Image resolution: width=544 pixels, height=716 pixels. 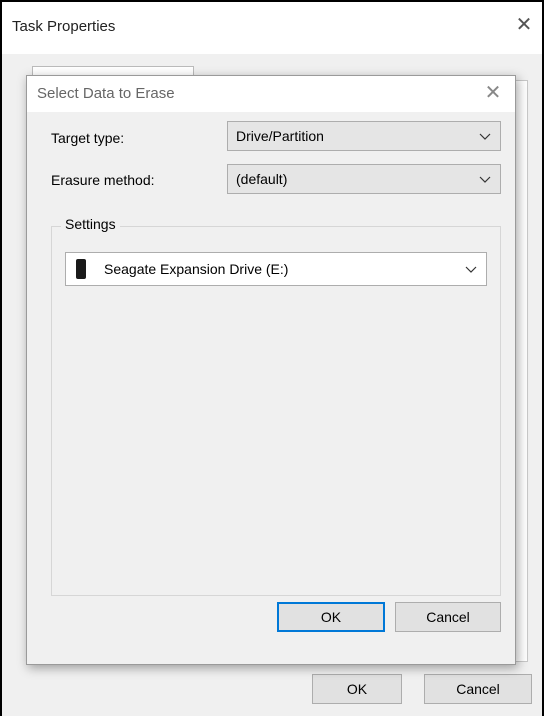 I want to click on drive-select: Seagate Expansion Drive (E:), so click(x=276, y=269).